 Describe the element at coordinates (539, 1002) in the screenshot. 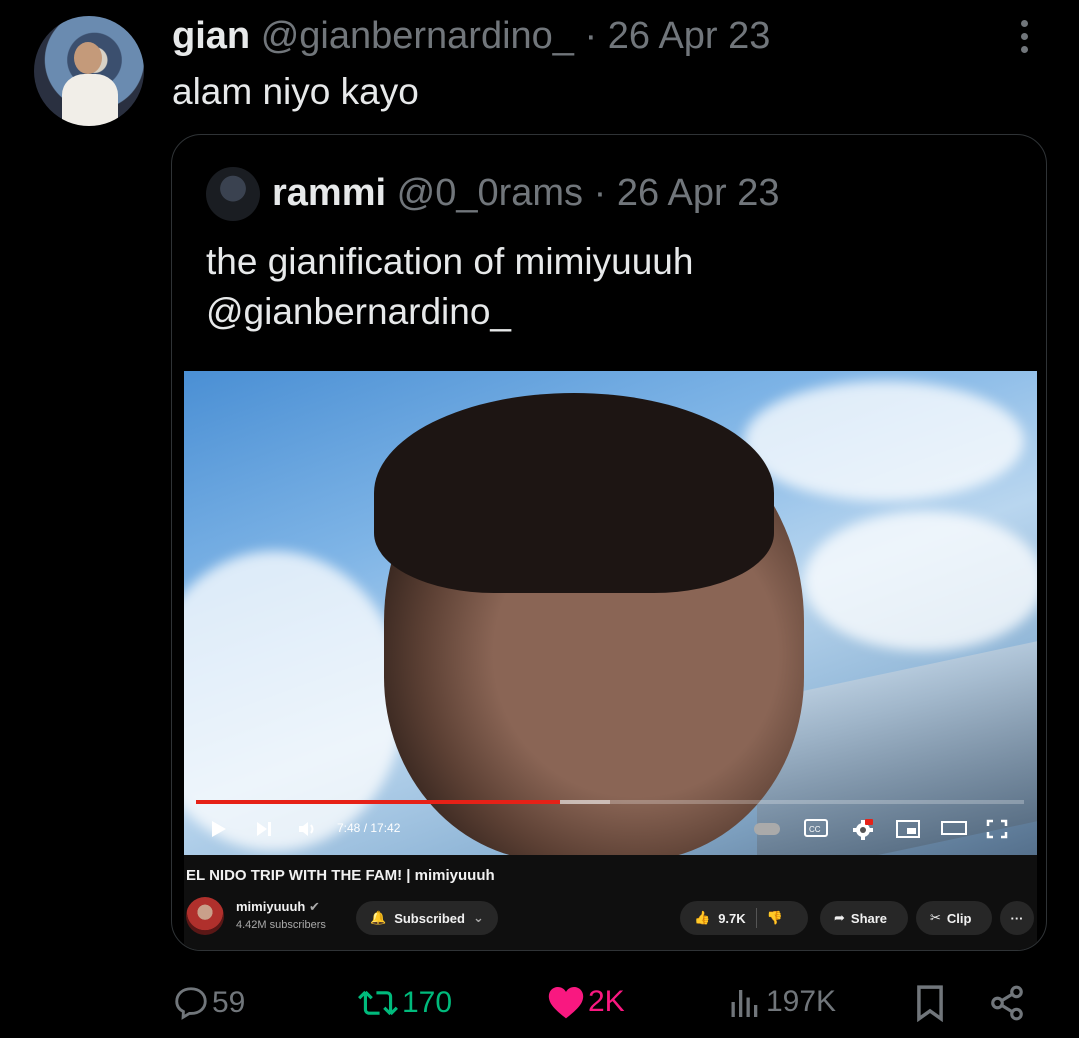

I see `tweet-actions: 59 170 2K 197K` at that location.